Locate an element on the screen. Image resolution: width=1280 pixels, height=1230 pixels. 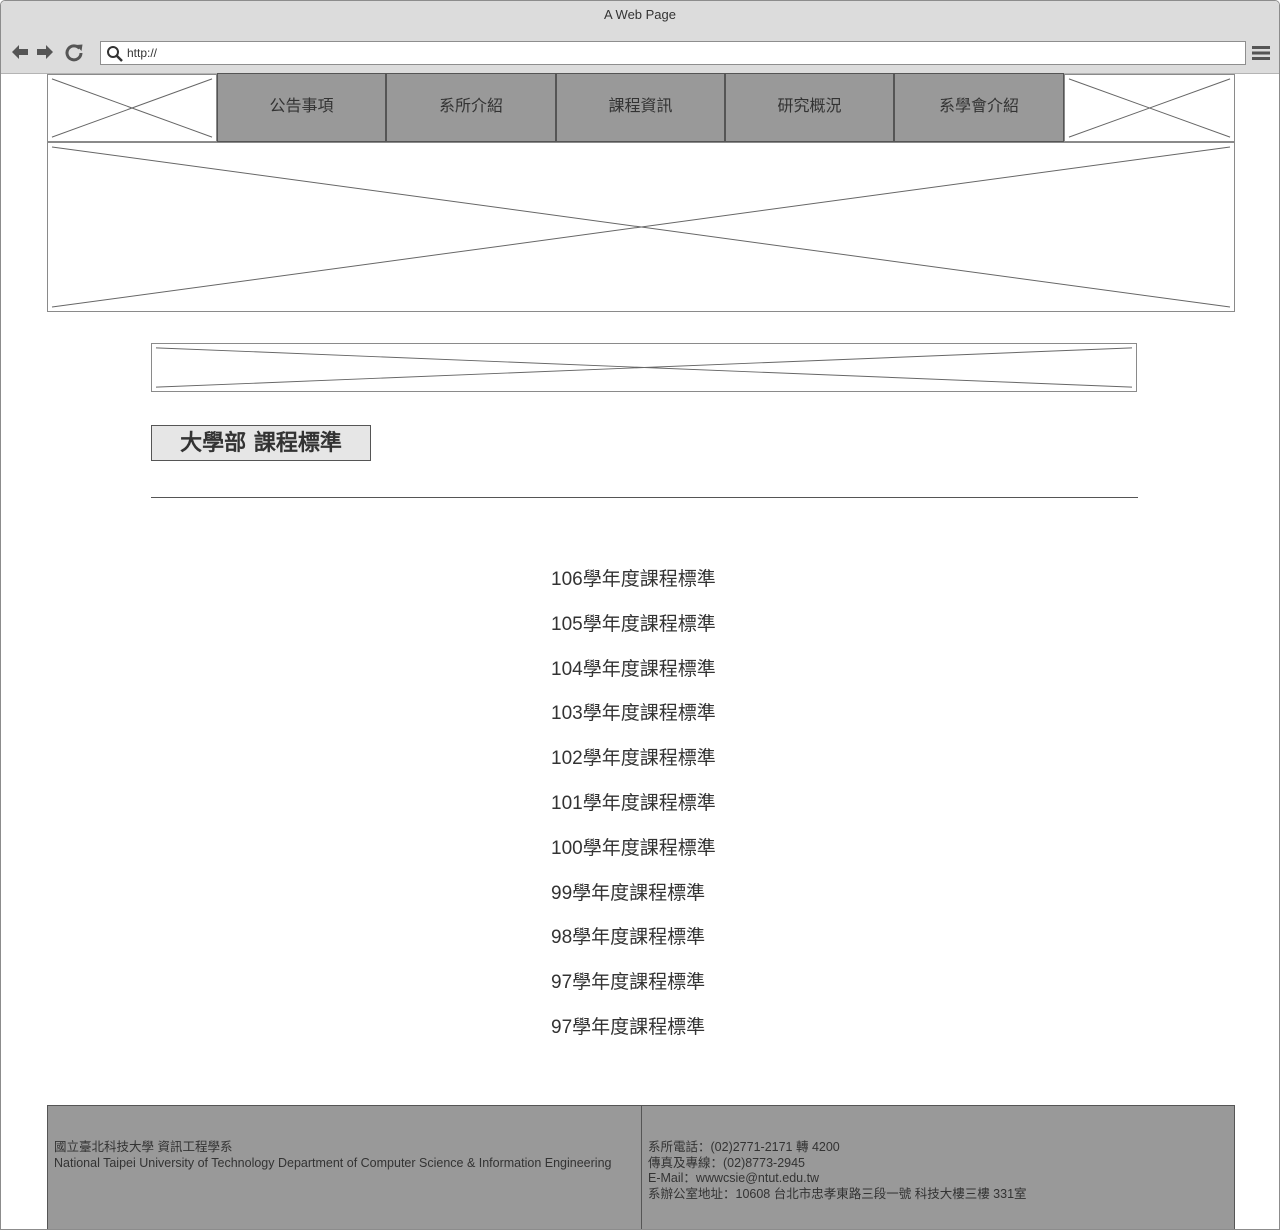
course-year: 103 is located at coordinates (567, 714).